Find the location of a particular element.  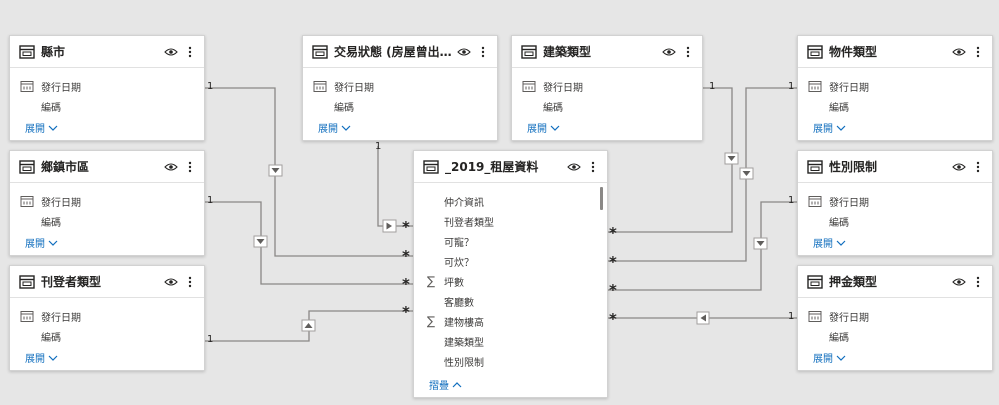

field-row: ∑ 建物樓高 is located at coordinates (510, 321).